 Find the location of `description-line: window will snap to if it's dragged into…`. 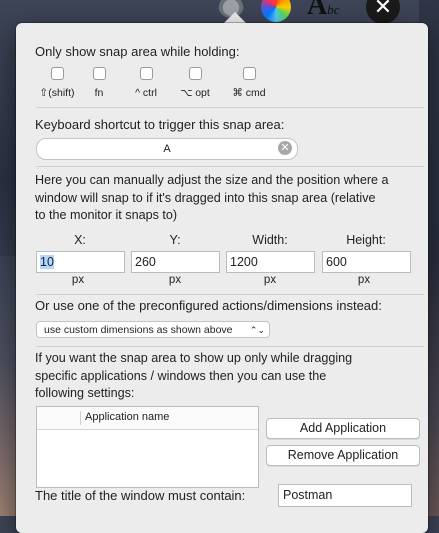

description-line: window will snap to if it's dragged into… is located at coordinates (205, 197).